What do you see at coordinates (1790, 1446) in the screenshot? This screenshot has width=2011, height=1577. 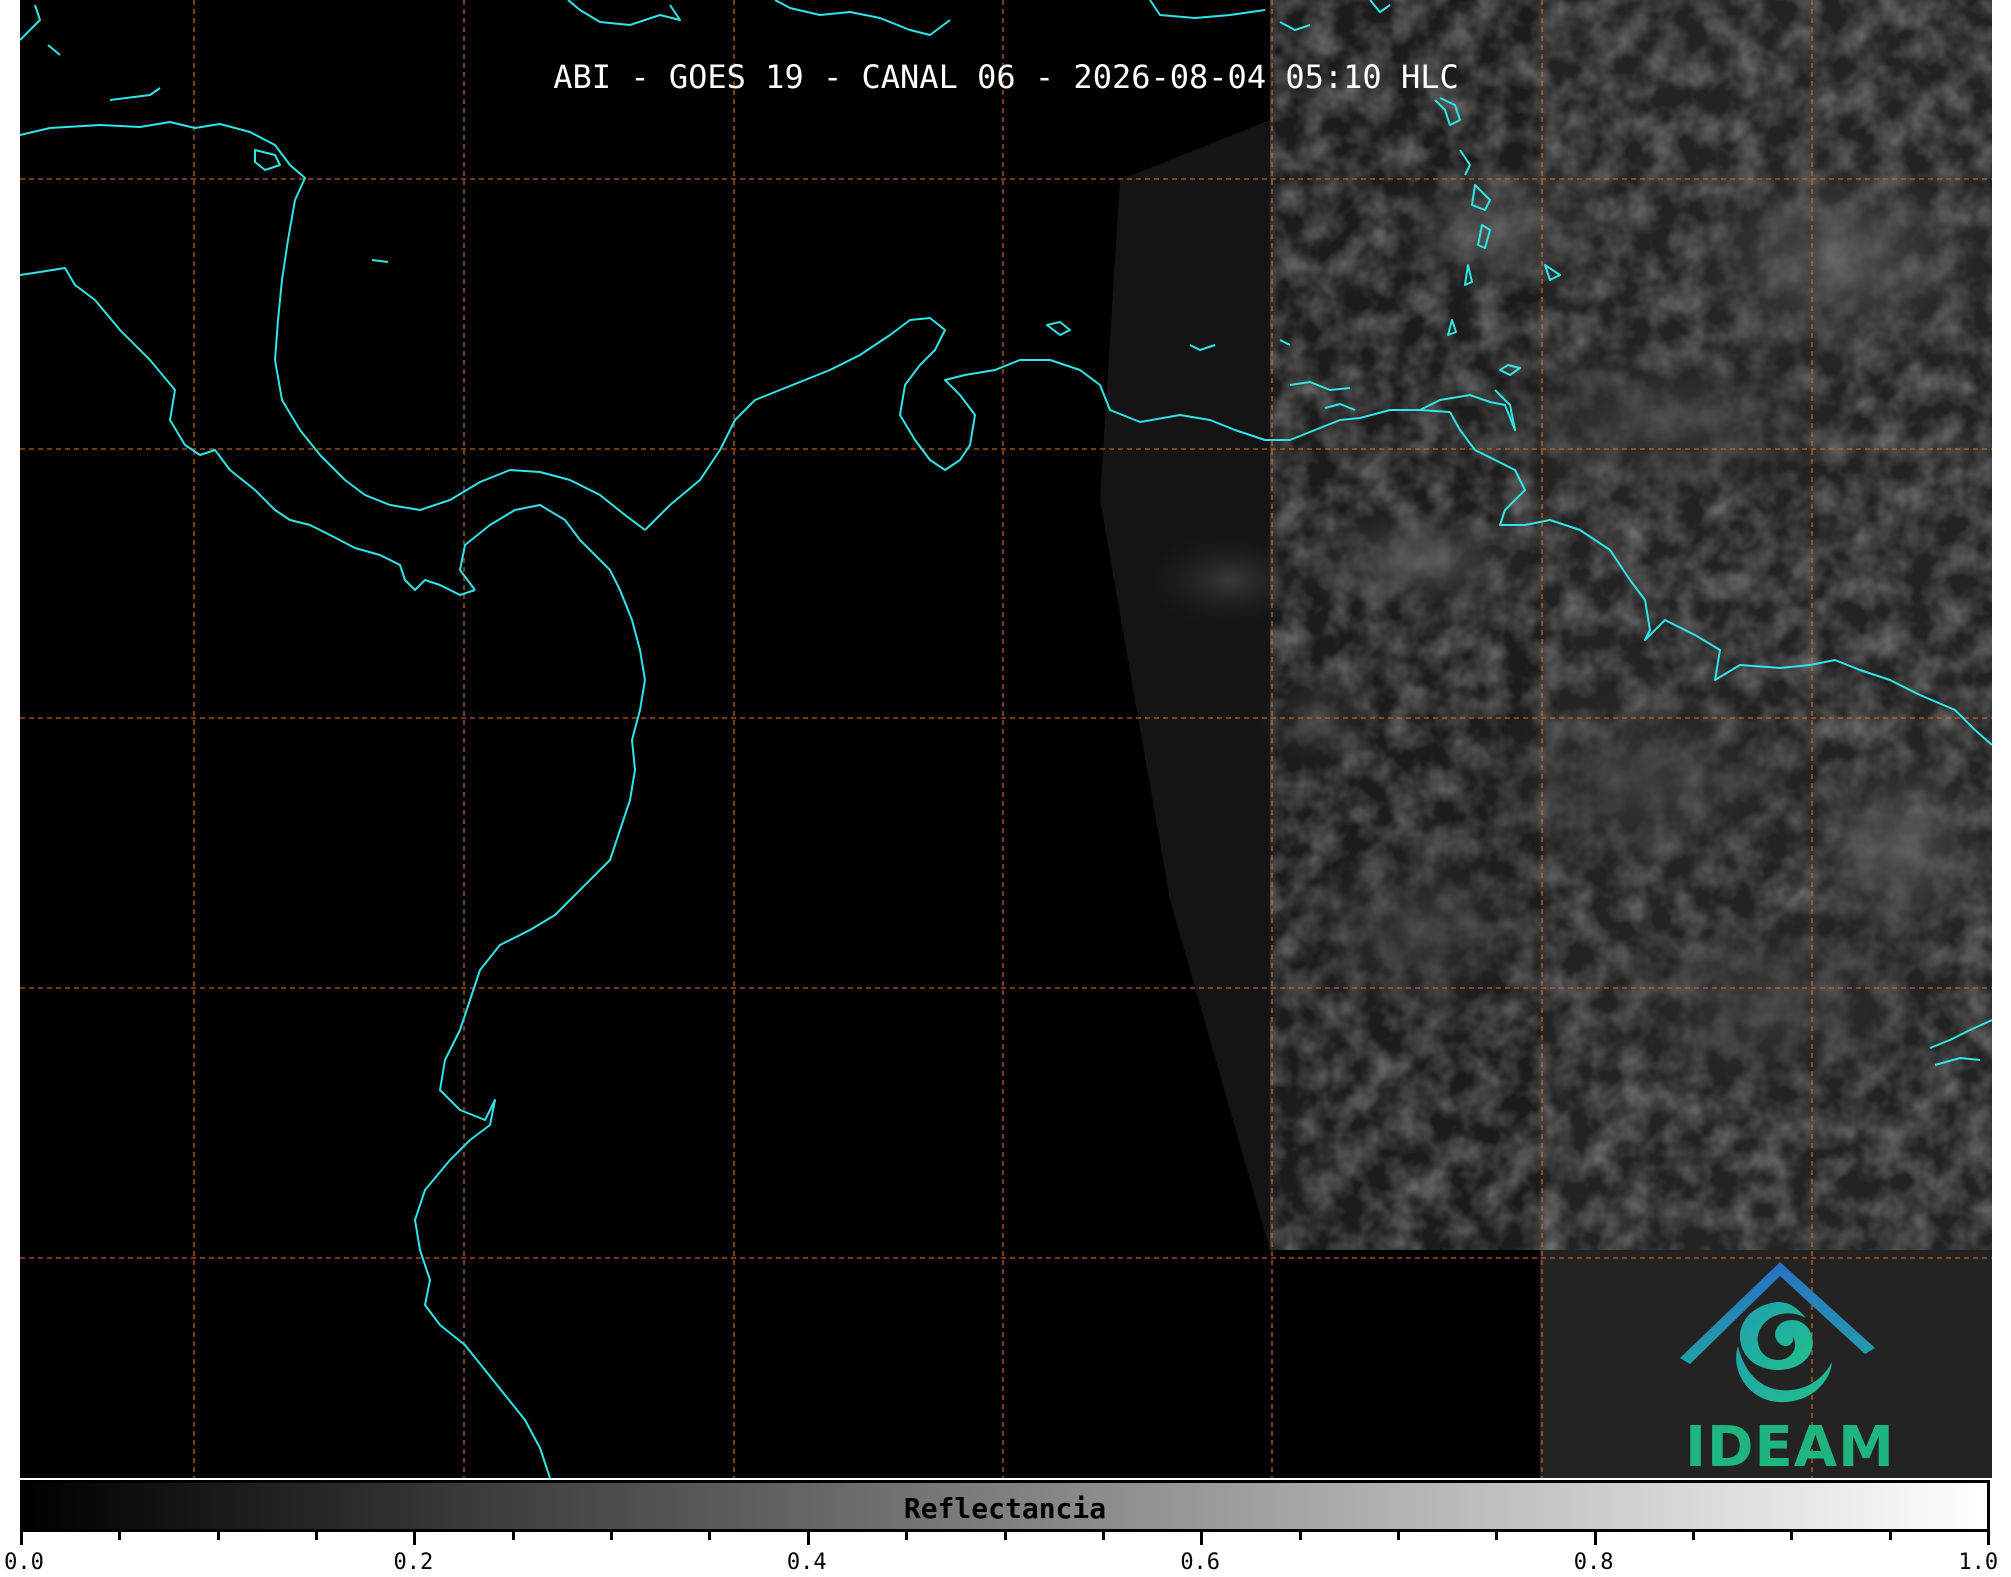 I see `ideam-logo-text: IDEAM` at bounding box center [1790, 1446].